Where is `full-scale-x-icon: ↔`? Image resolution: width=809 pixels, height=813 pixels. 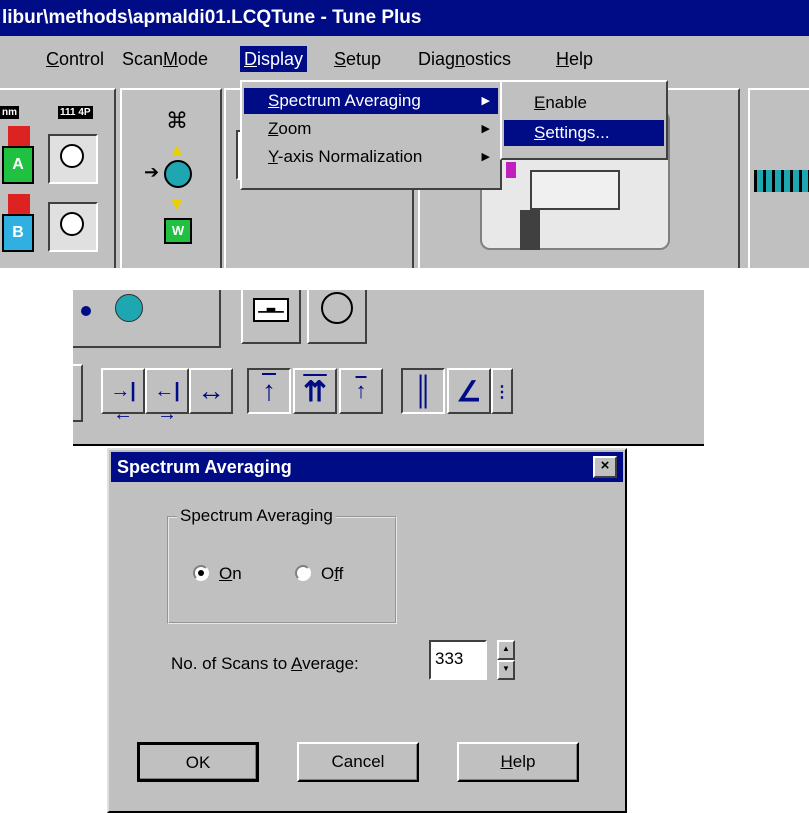 full-scale-x-icon: ↔ is located at coordinates (211, 390).